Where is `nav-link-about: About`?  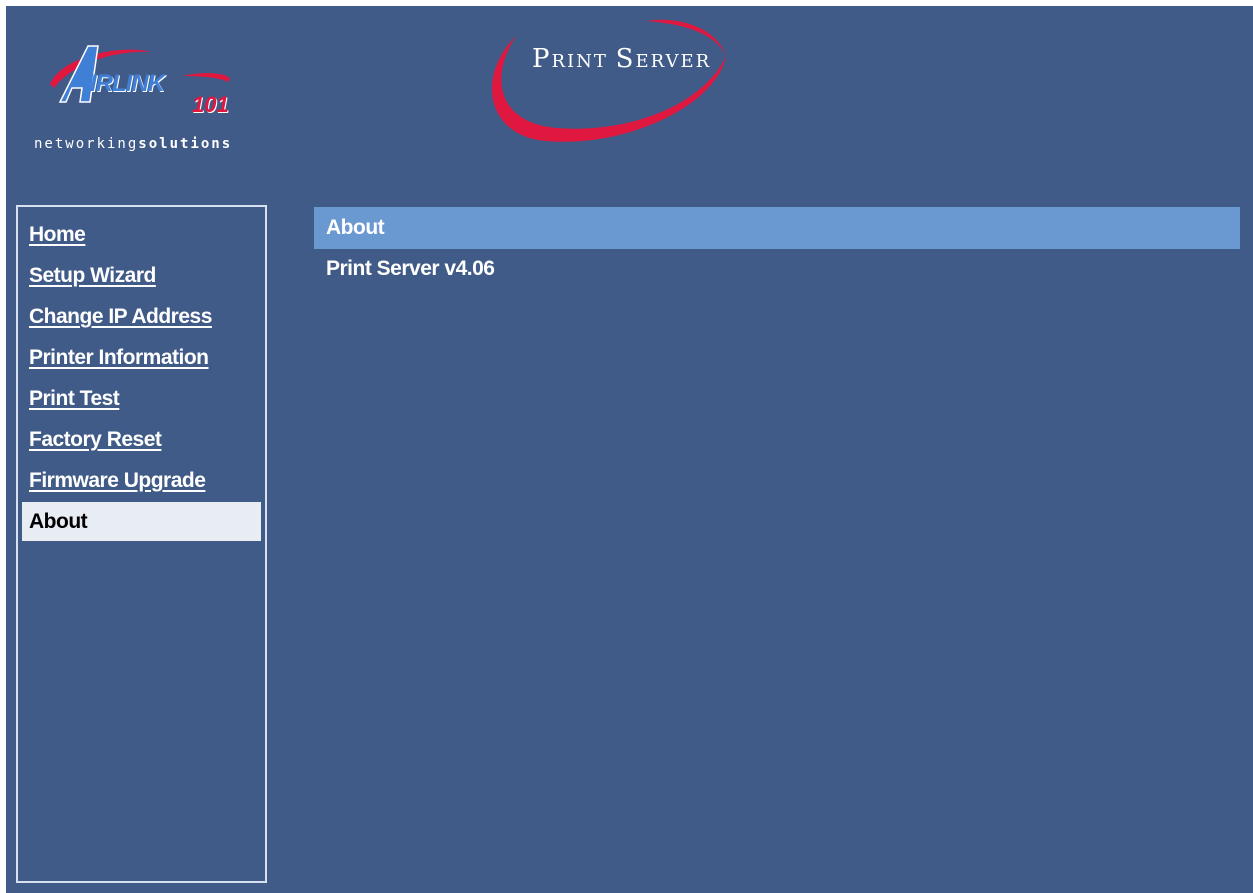
nav-link-about: About is located at coordinates (58, 521).